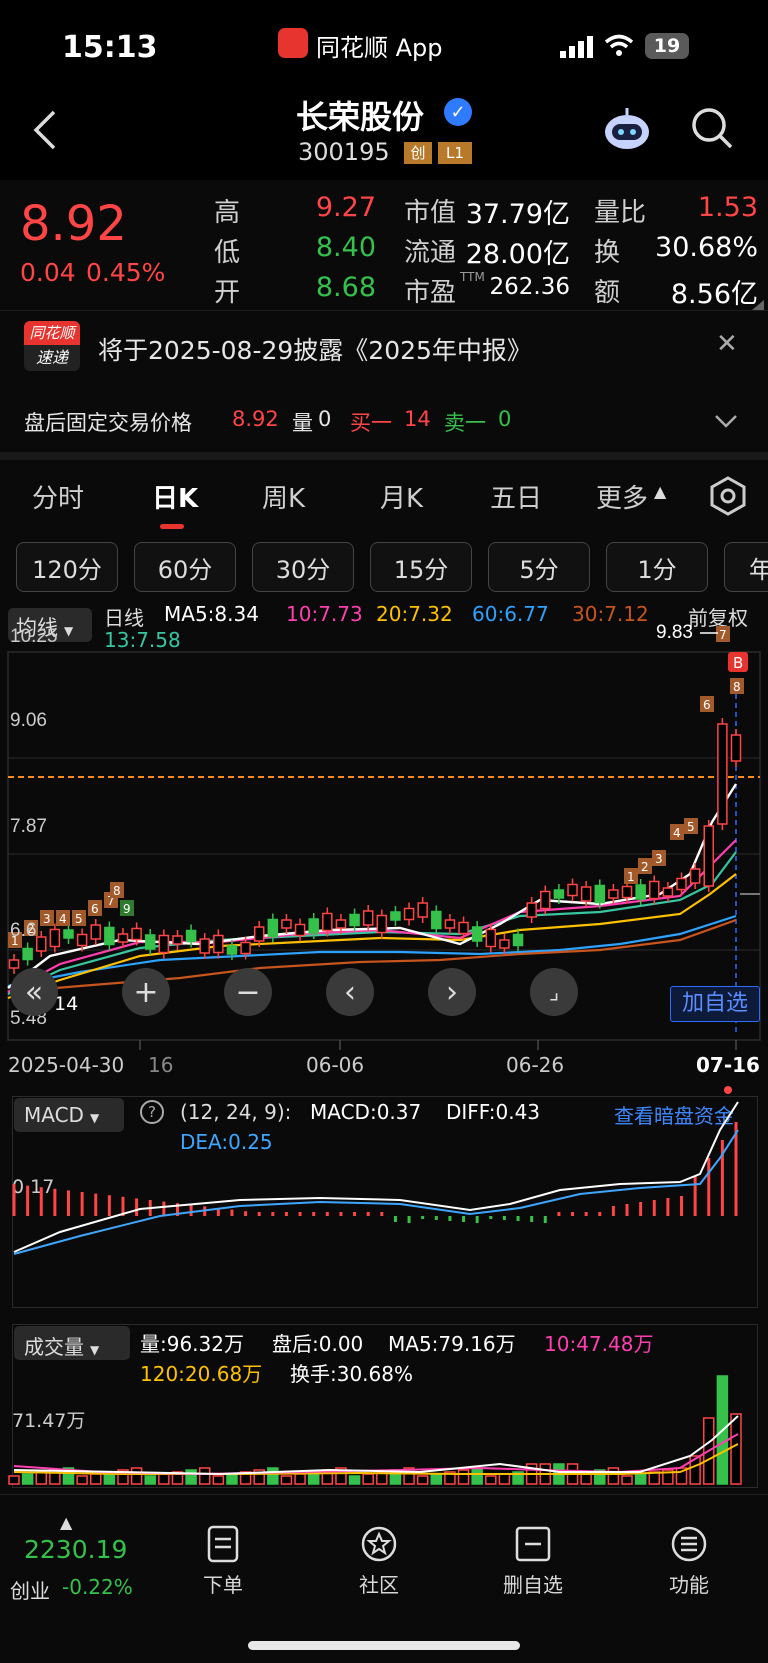  What do you see at coordinates (430, 293) in the screenshot?
I see `pe-label: 市盈` at bounding box center [430, 293].